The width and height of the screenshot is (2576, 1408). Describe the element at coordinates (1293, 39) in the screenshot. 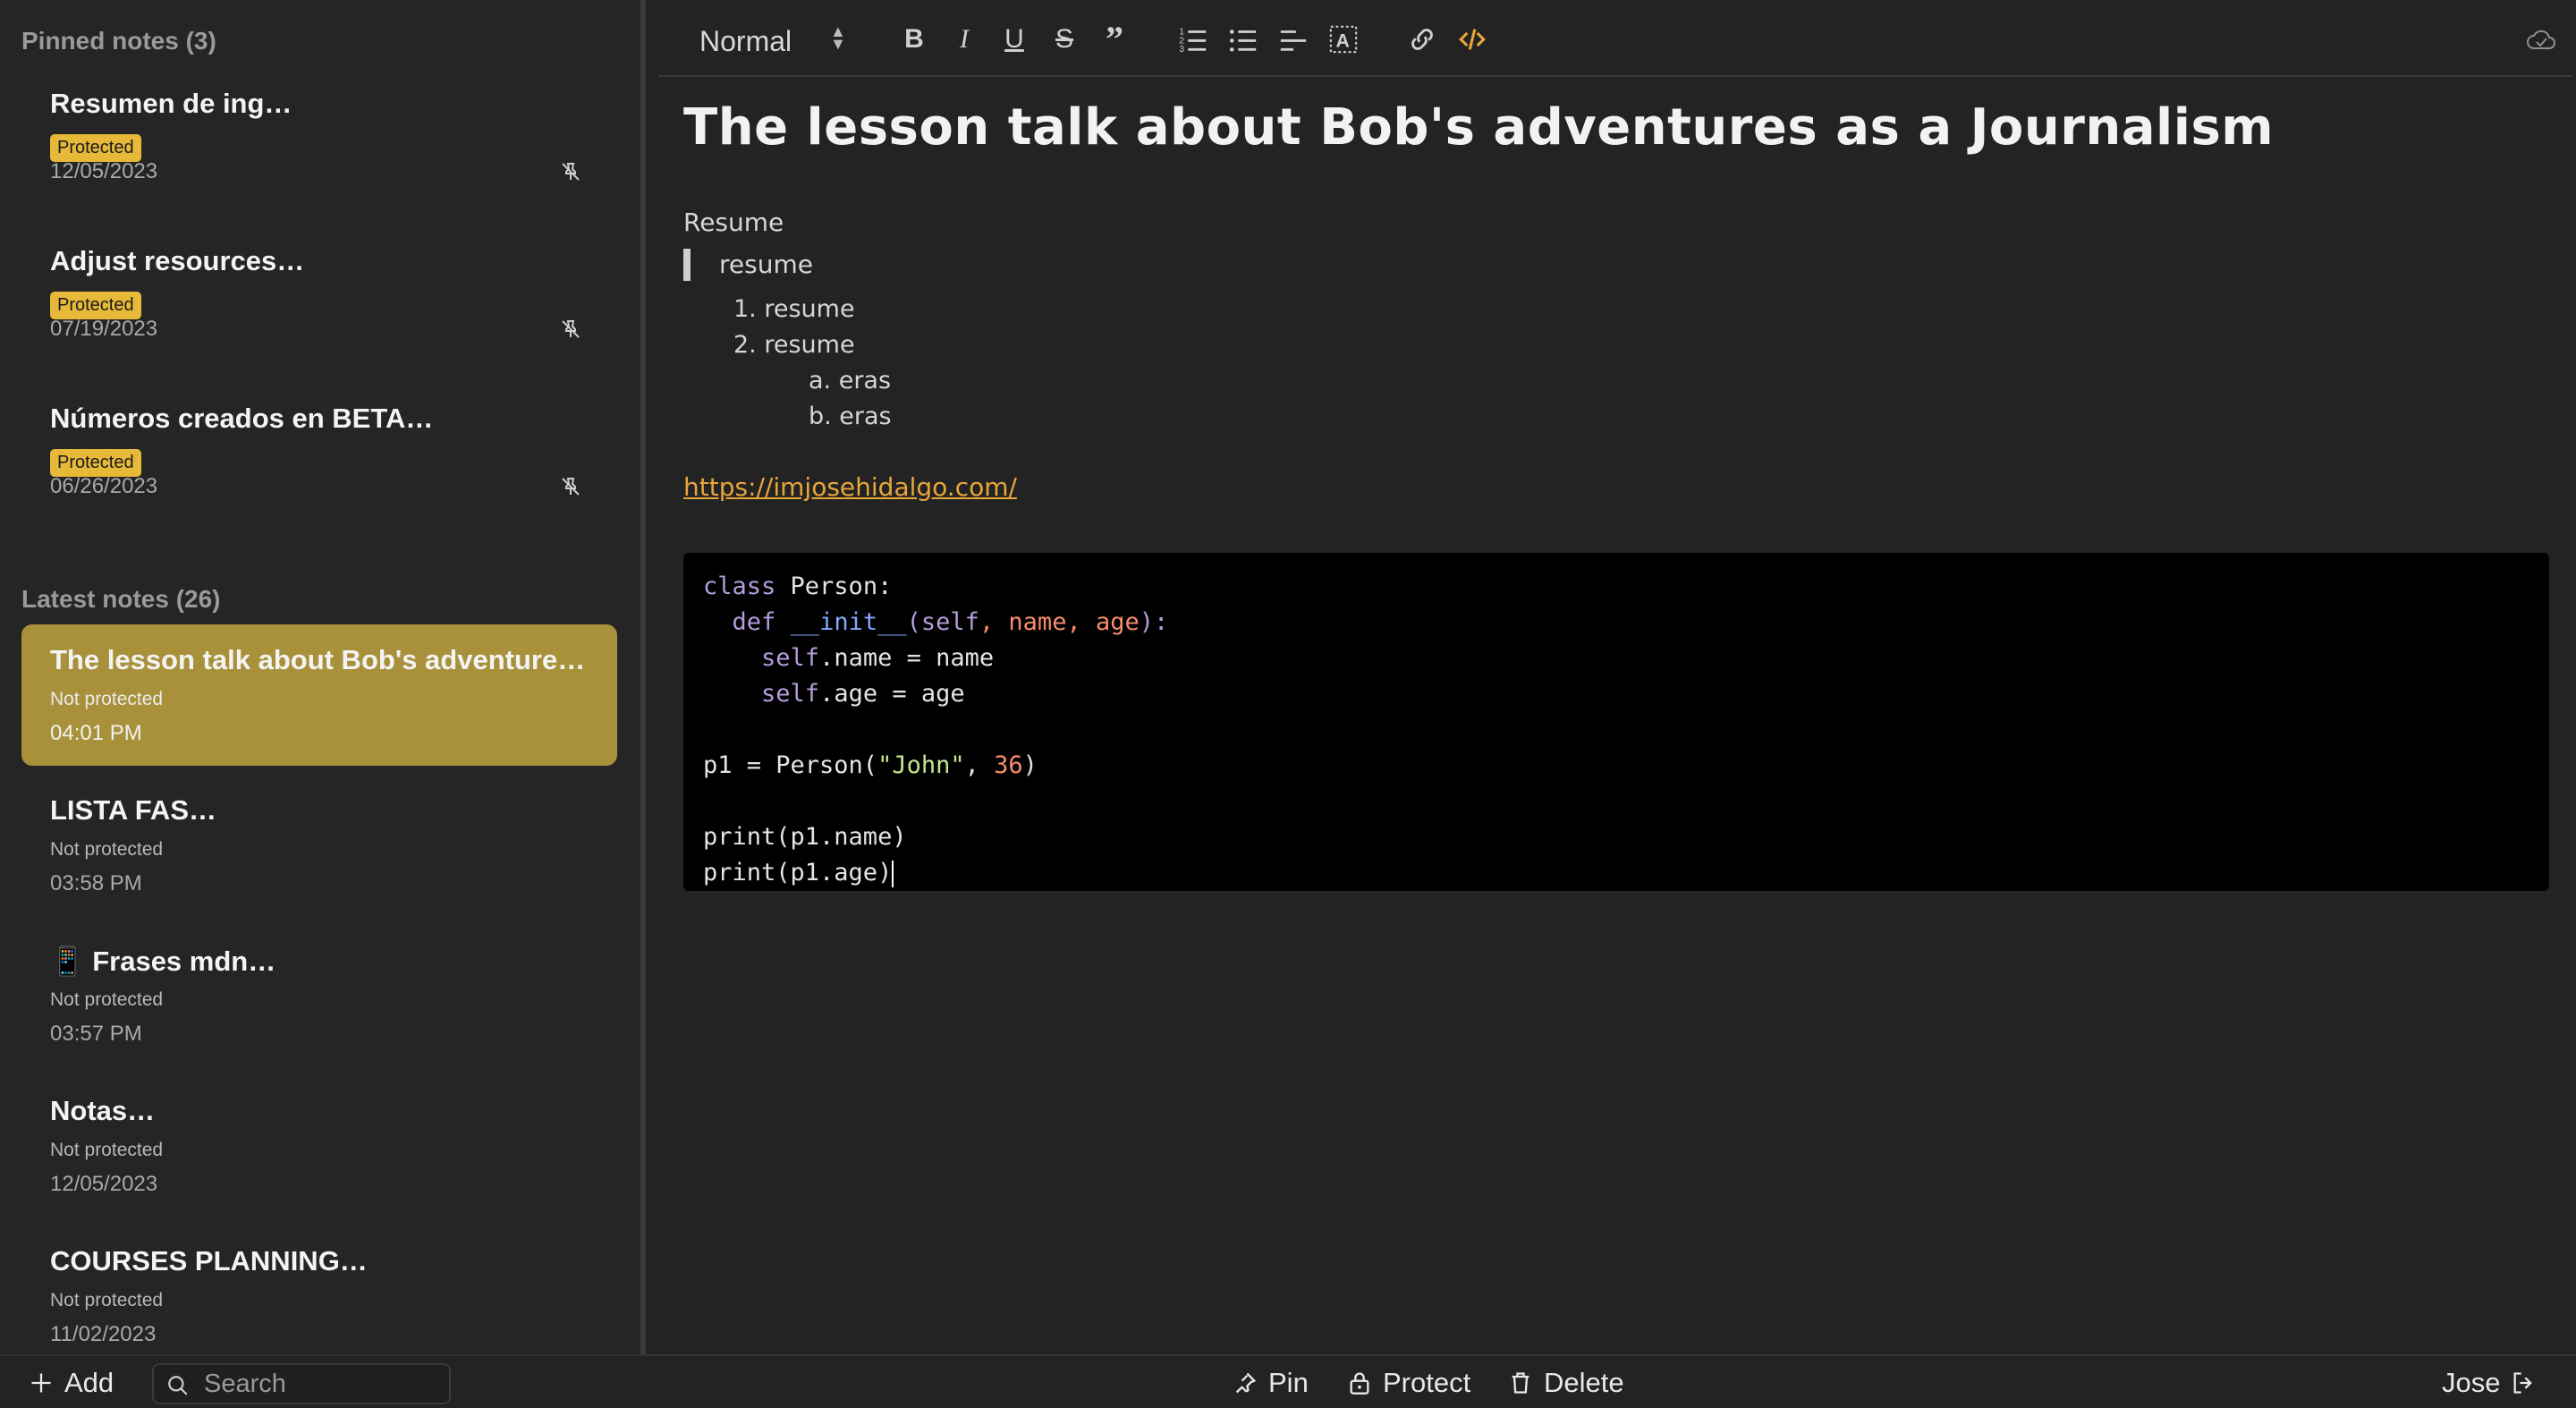

I see `align-left-icon` at that location.